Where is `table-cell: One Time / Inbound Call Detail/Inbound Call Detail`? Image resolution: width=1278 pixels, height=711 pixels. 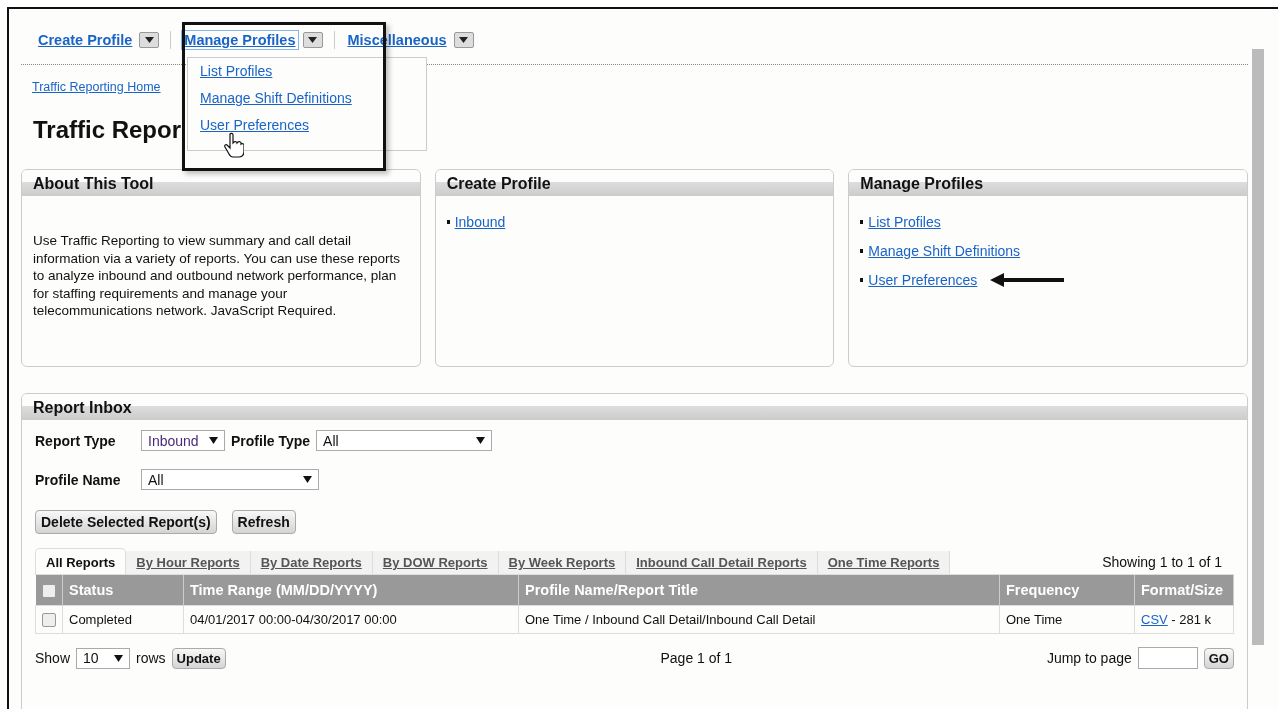 table-cell: One Time / Inbound Call Detail/Inbound Call Detail is located at coordinates (670, 619).